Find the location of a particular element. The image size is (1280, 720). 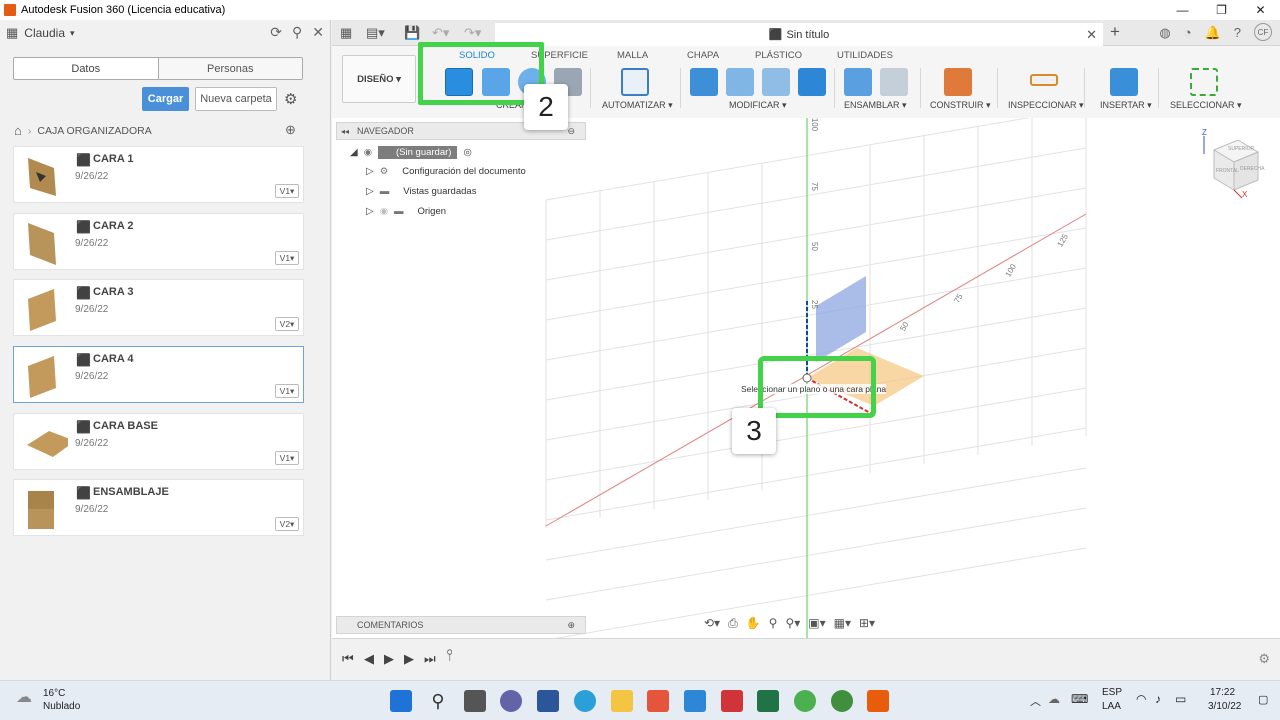

add-comment-icon: ⊕ is located at coordinates (571, 625).